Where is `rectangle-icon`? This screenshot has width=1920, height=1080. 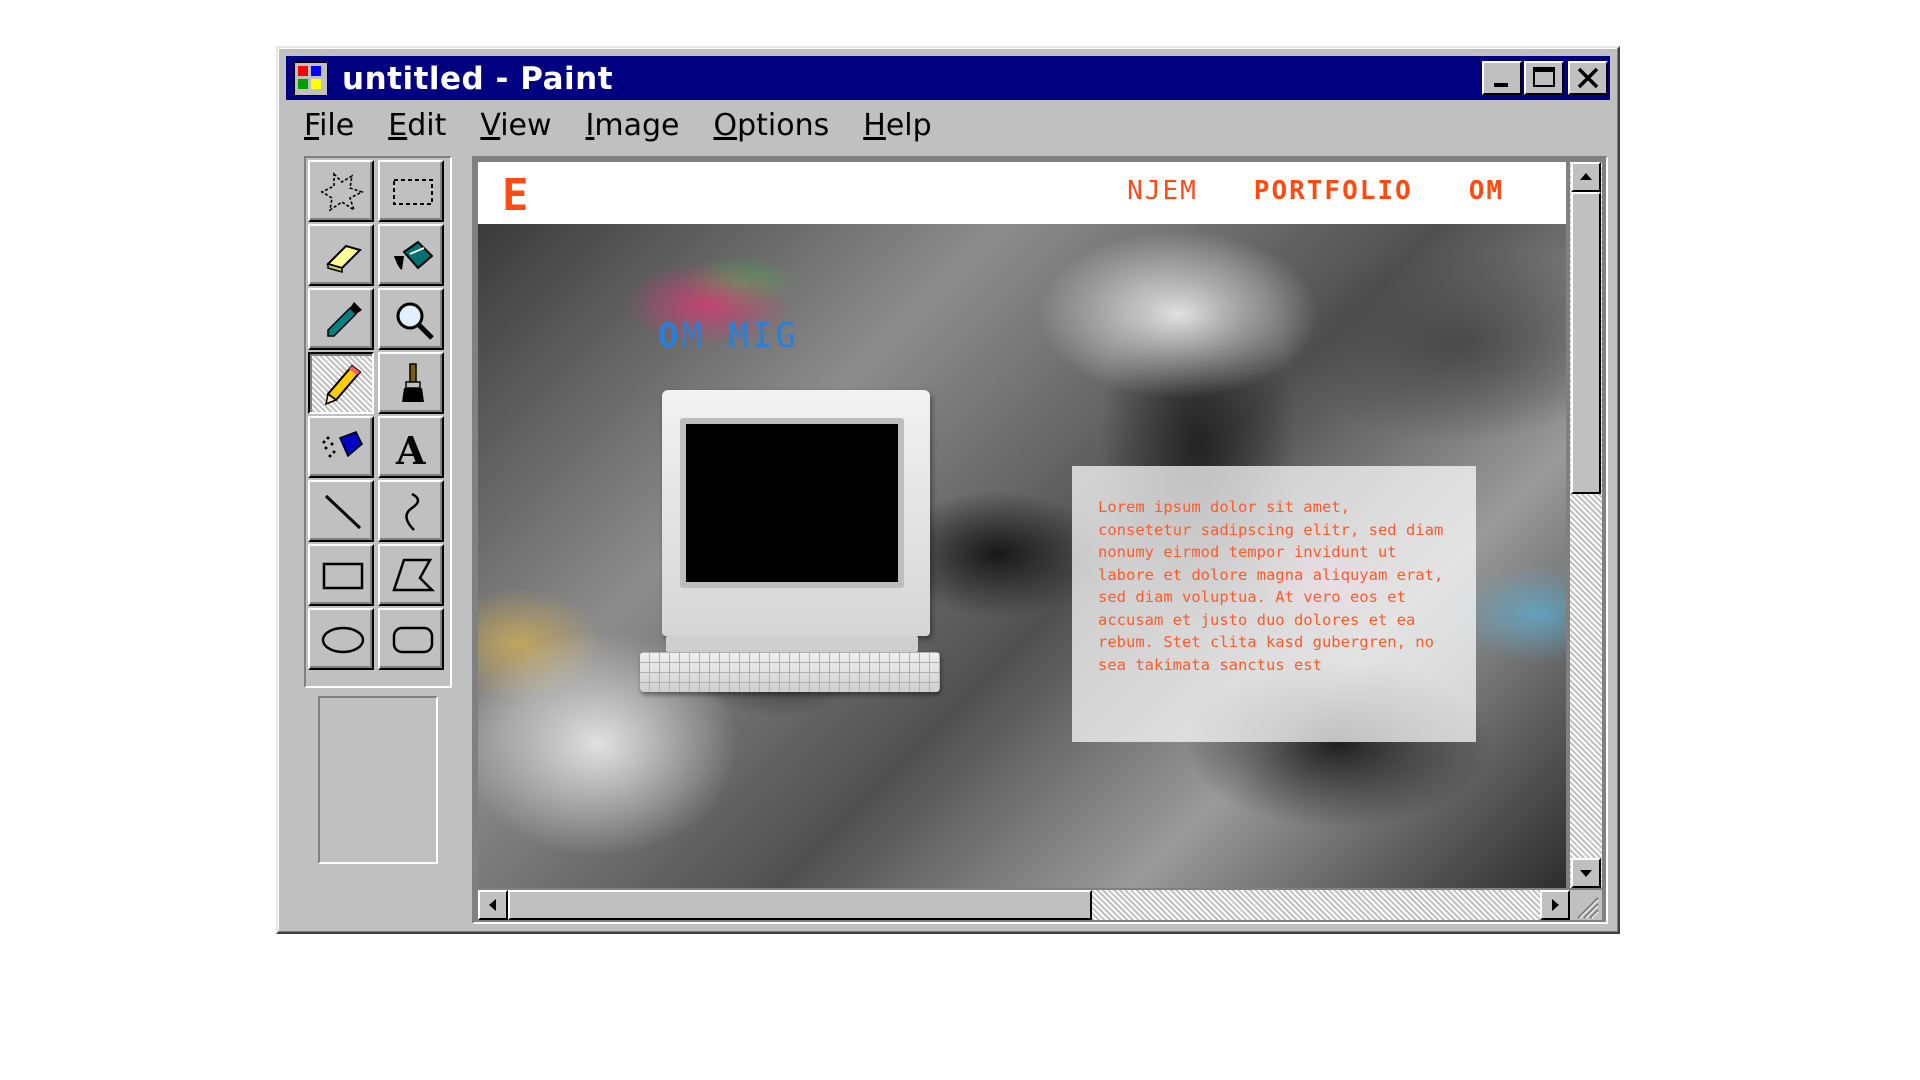
rectangle-icon is located at coordinates (343, 576).